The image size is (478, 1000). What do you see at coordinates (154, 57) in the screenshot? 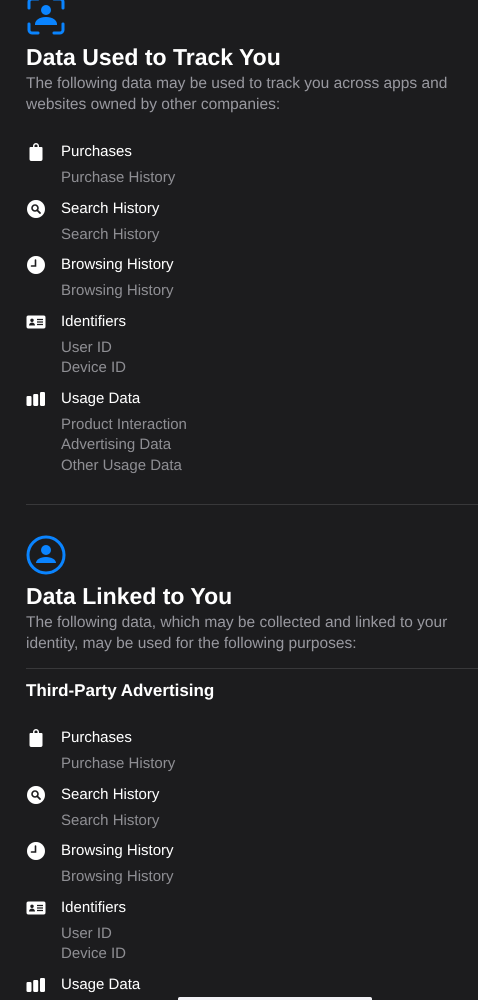
I see `section-title: Data Used to Track You` at bounding box center [154, 57].